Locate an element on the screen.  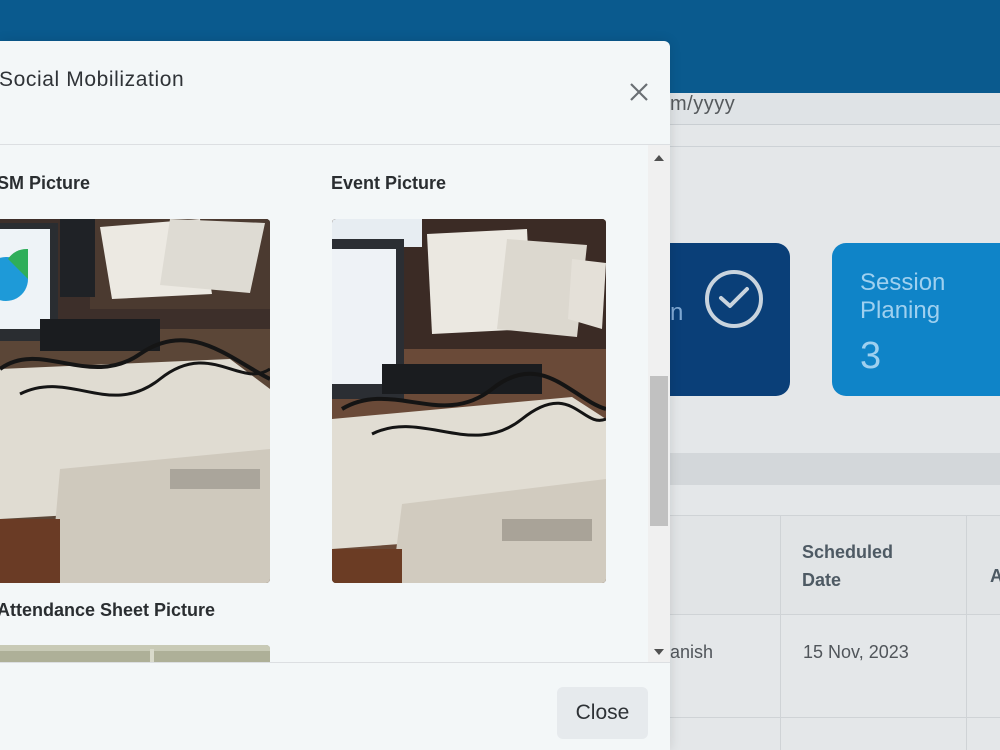
table-header: Scheduled Date A is located at coordinates (820, 565).